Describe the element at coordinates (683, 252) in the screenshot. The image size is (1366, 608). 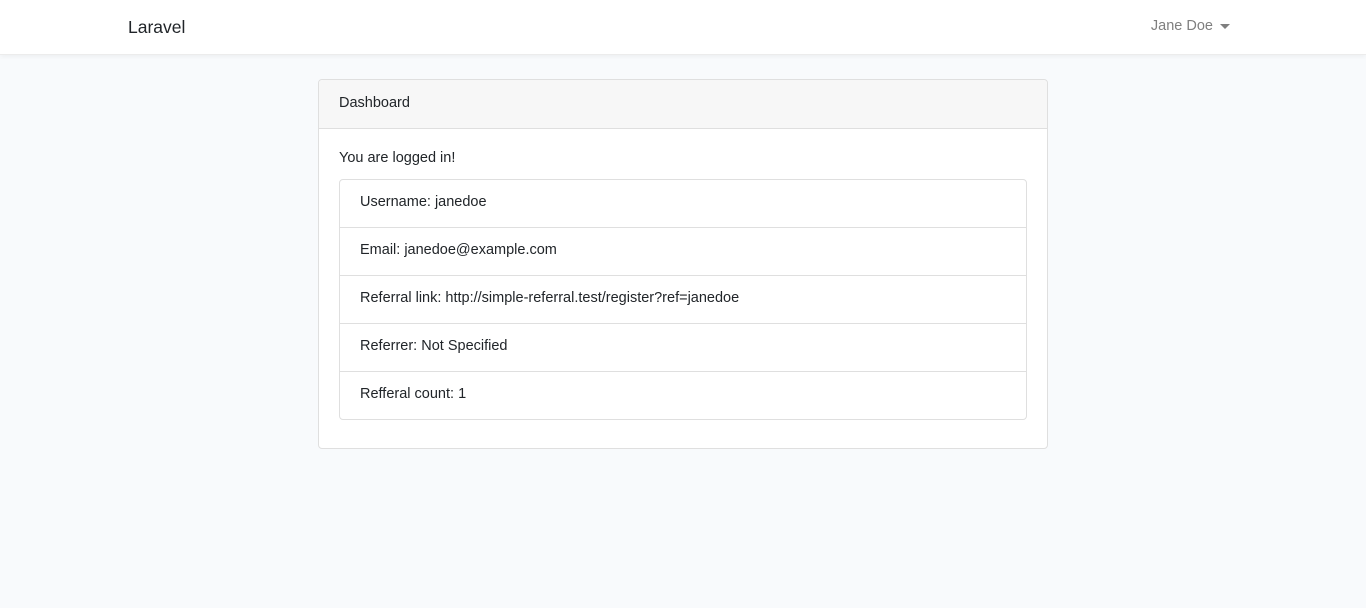
I see `list-item-email: Email: janedoe@example.com` at that location.